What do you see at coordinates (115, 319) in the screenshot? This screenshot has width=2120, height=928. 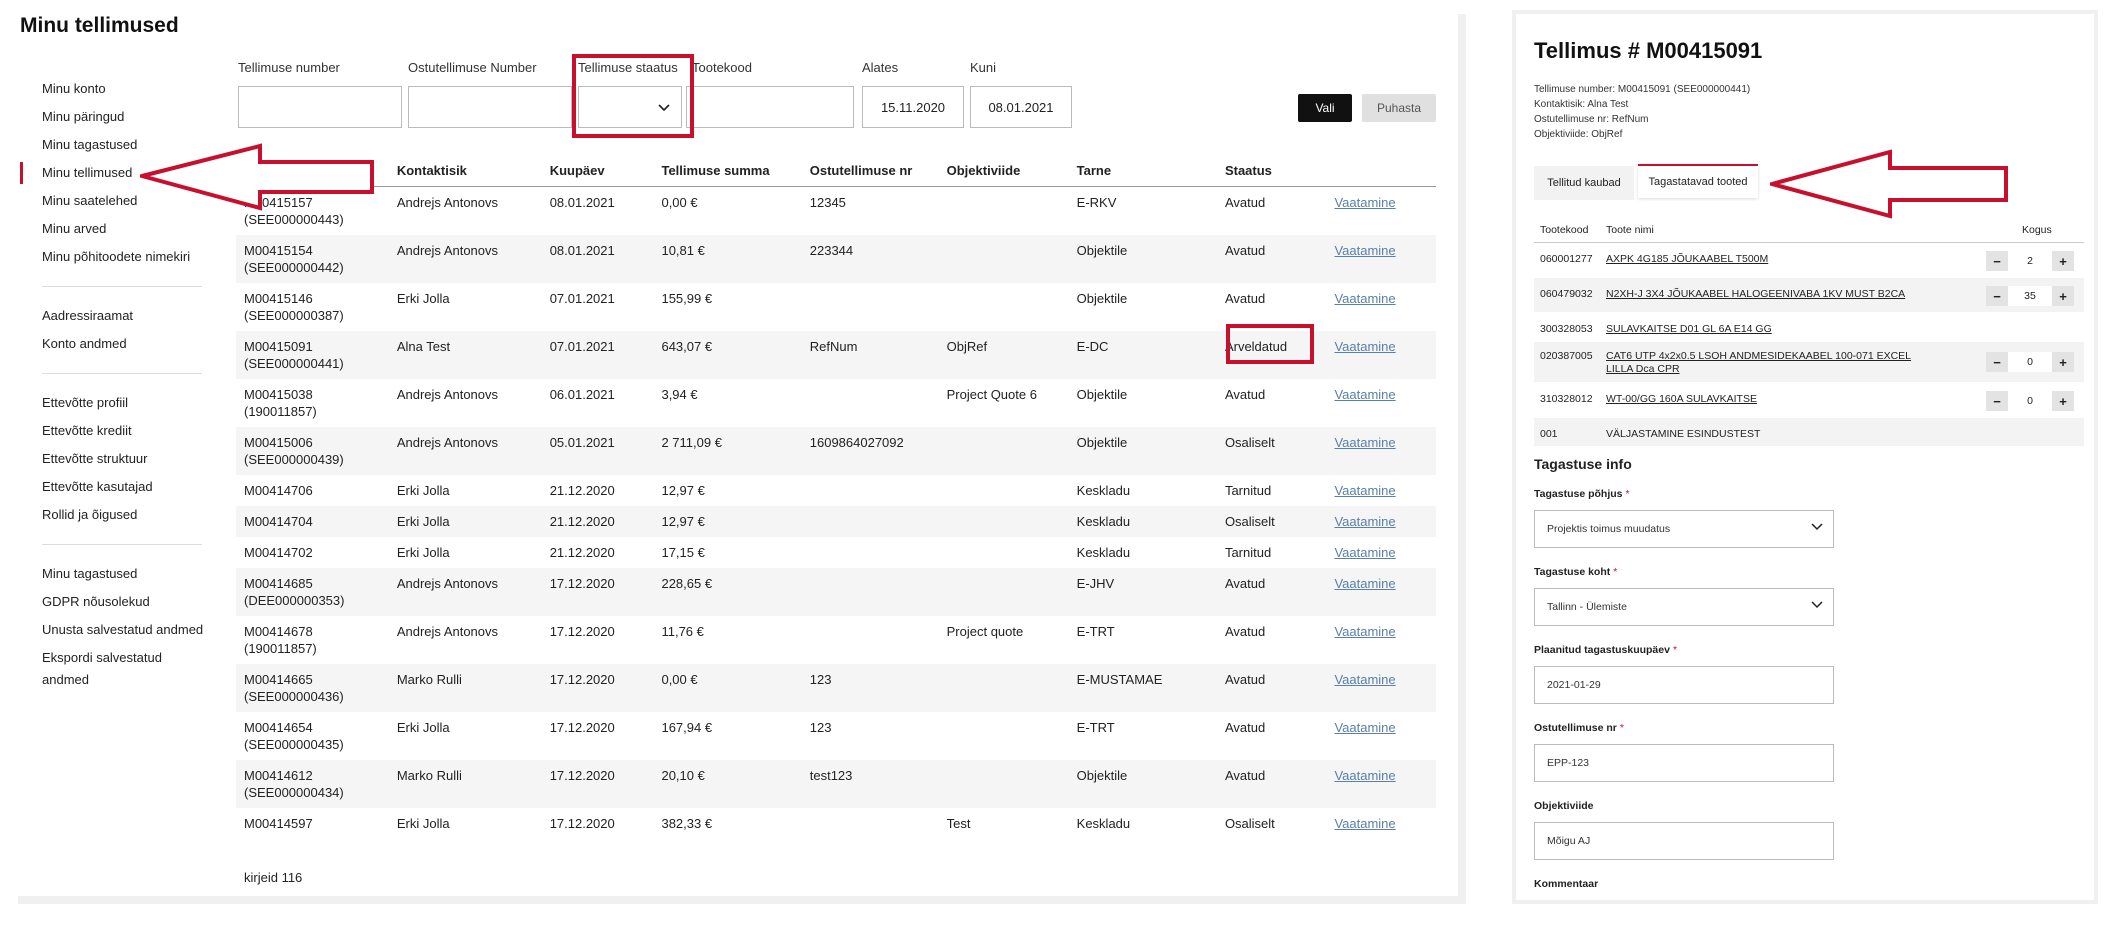 I see `sidebar-item: Aadressiraamat` at bounding box center [115, 319].